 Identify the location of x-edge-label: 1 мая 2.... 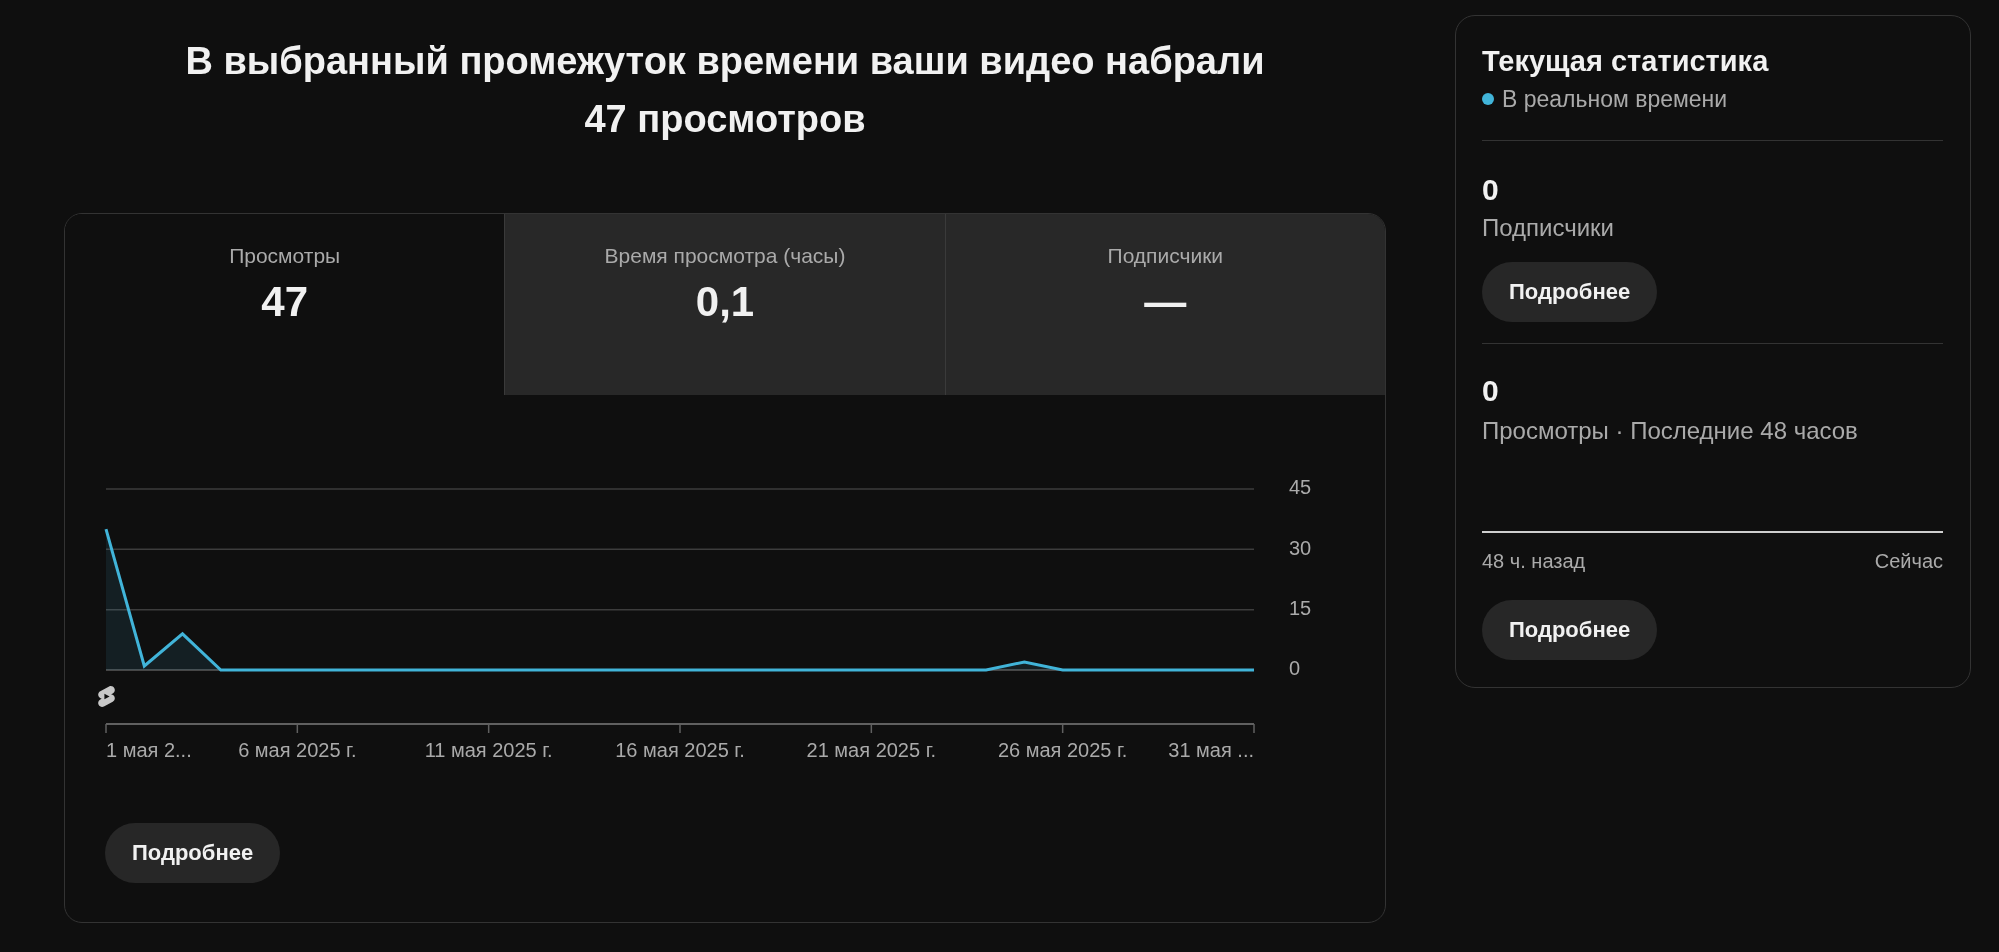
(149, 750).